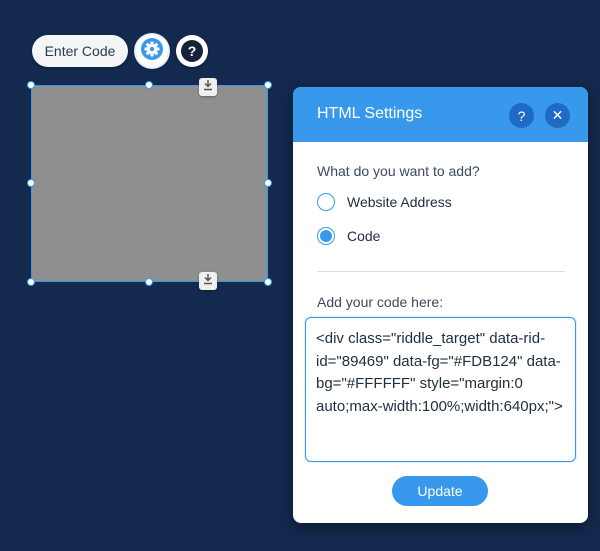 The image size is (600, 551). I want to click on panel-close-button: ✕, so click(557, 115).